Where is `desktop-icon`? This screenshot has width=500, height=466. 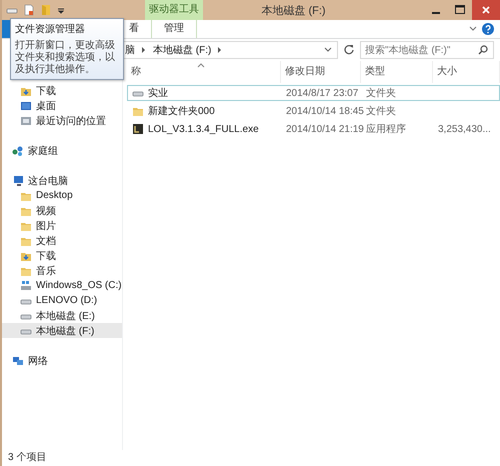 desktop-icon is located at coordinates (26, 106).